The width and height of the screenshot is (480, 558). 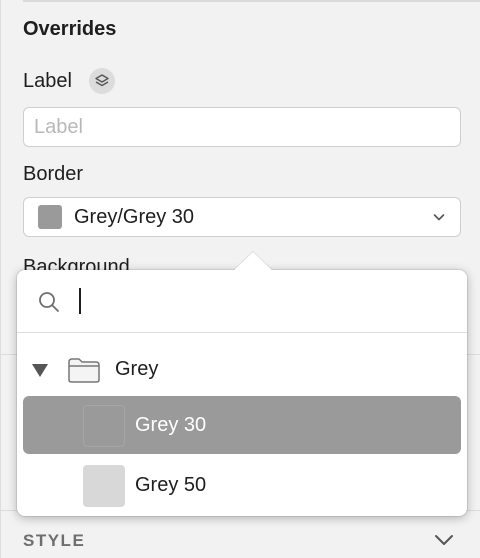 I want to click on folder-icon, so click(x=84, y=370).